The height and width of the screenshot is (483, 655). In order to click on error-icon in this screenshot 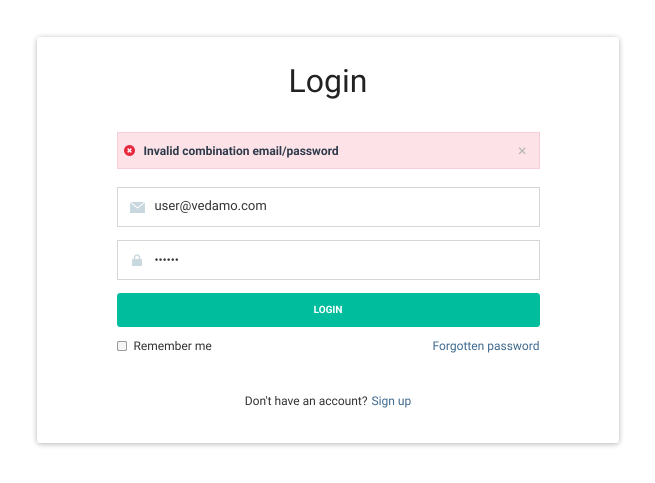, I will do `click(129, 150)`.